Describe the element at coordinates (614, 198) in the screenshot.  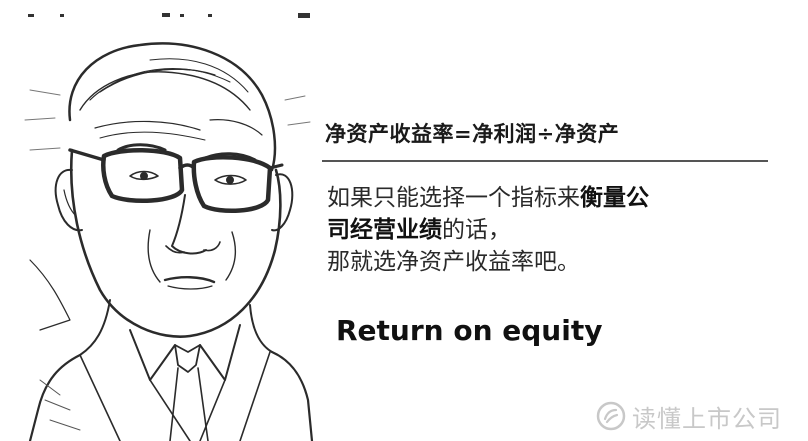
I see `quote-line-1-emphasis: 衡量公` at that location.